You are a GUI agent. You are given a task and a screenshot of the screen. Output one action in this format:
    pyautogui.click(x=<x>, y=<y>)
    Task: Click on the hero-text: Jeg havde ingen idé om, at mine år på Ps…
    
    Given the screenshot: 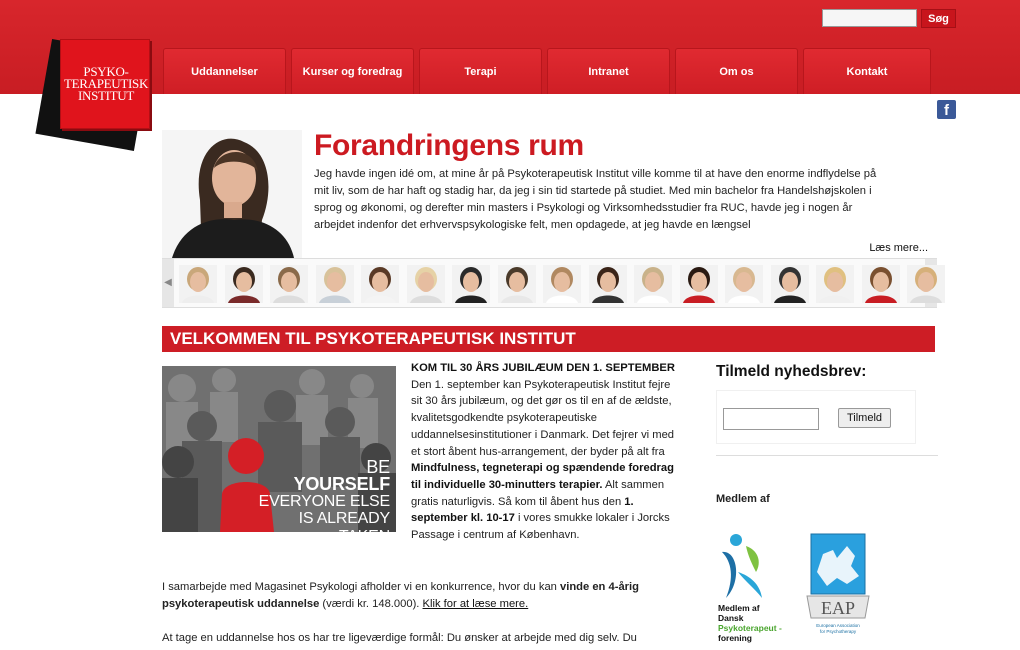 What is the action you would take?
    pyautogui.click(x=595, y=199)
    